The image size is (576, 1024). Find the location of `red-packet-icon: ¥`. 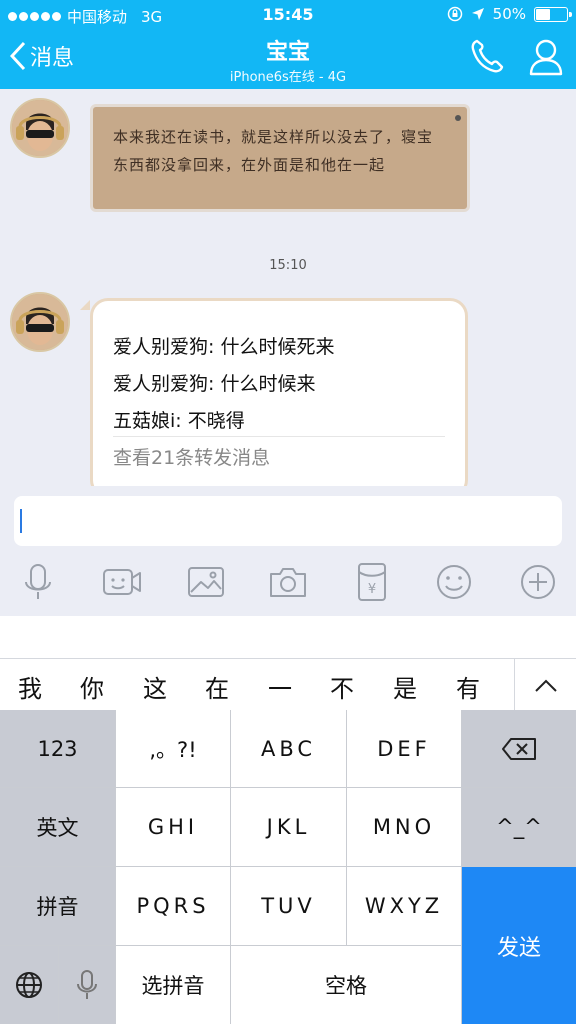

red-packet-icon: ¥ is located at coordinates (372, 582).